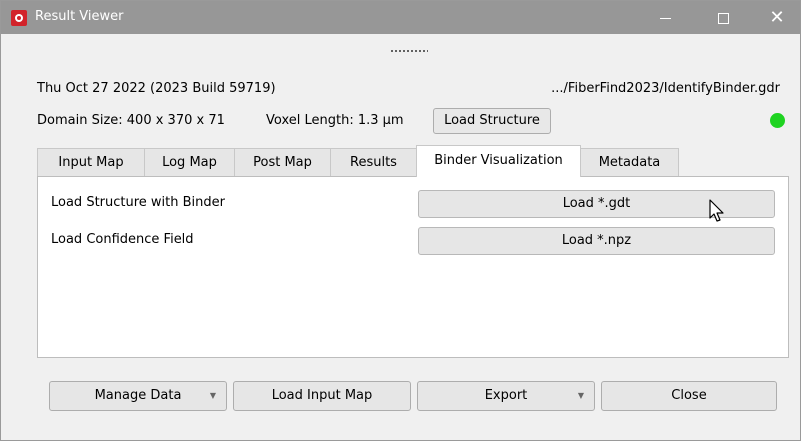  I want to click on tab-metadata: Metadata, so click(629, 162).